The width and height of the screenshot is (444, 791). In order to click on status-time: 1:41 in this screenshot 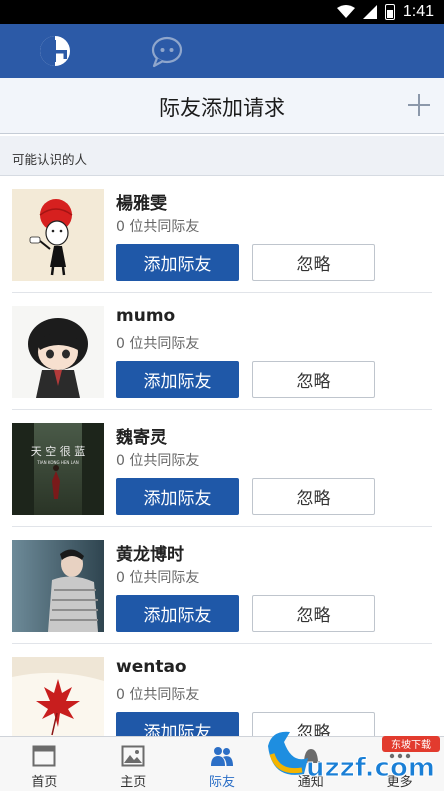, I will do `click(418, 11)`.